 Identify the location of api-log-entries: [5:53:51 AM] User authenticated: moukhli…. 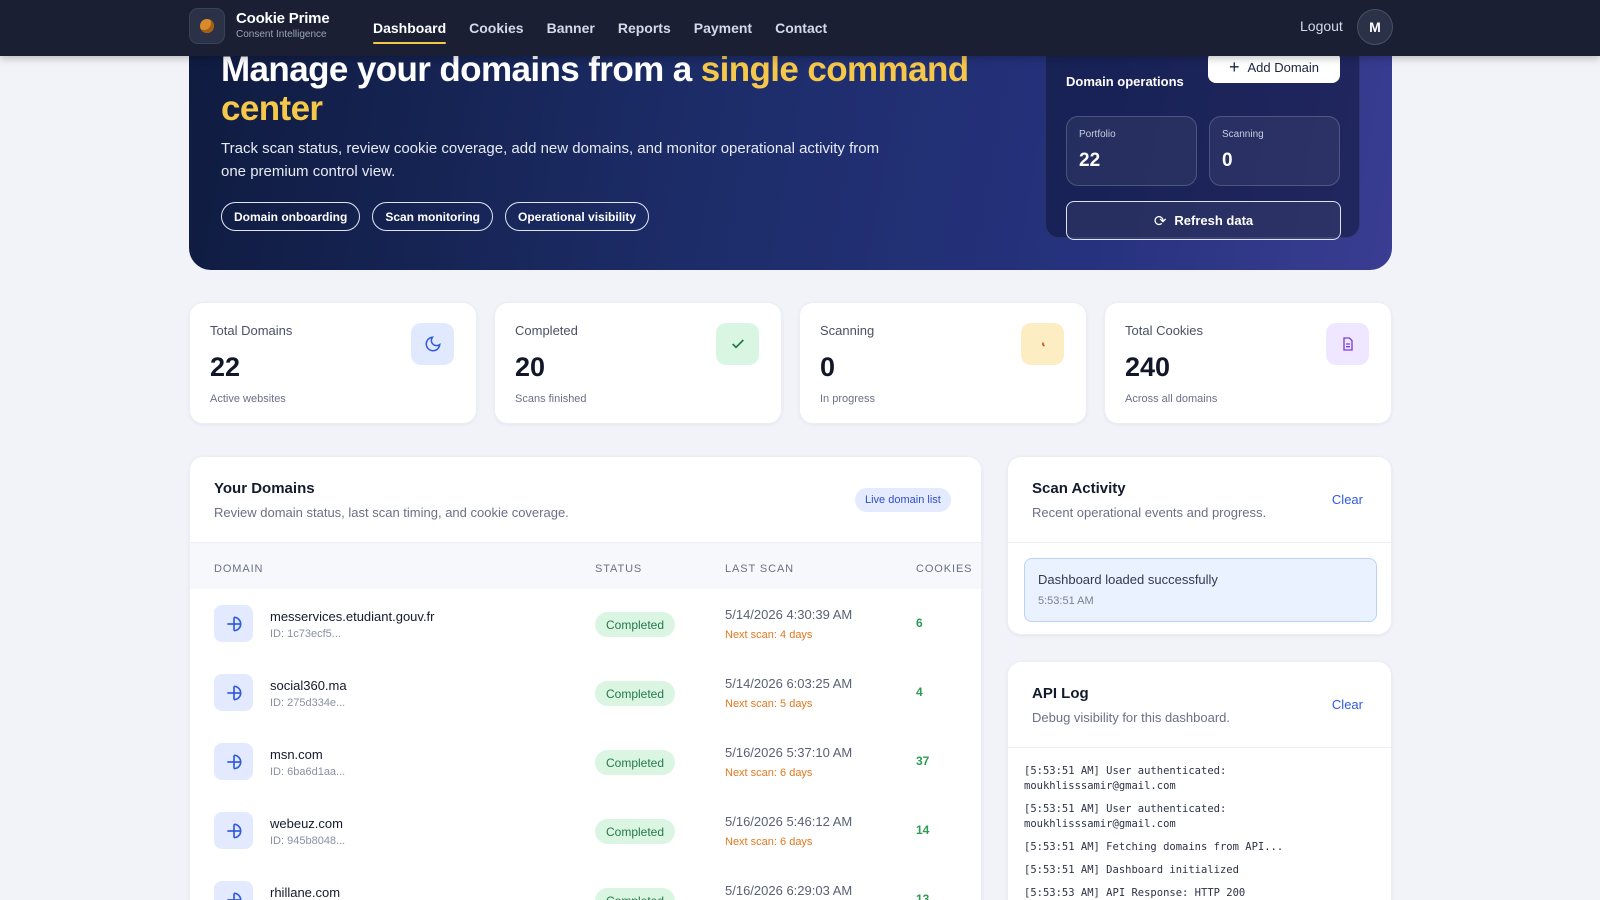
(1153, 832).